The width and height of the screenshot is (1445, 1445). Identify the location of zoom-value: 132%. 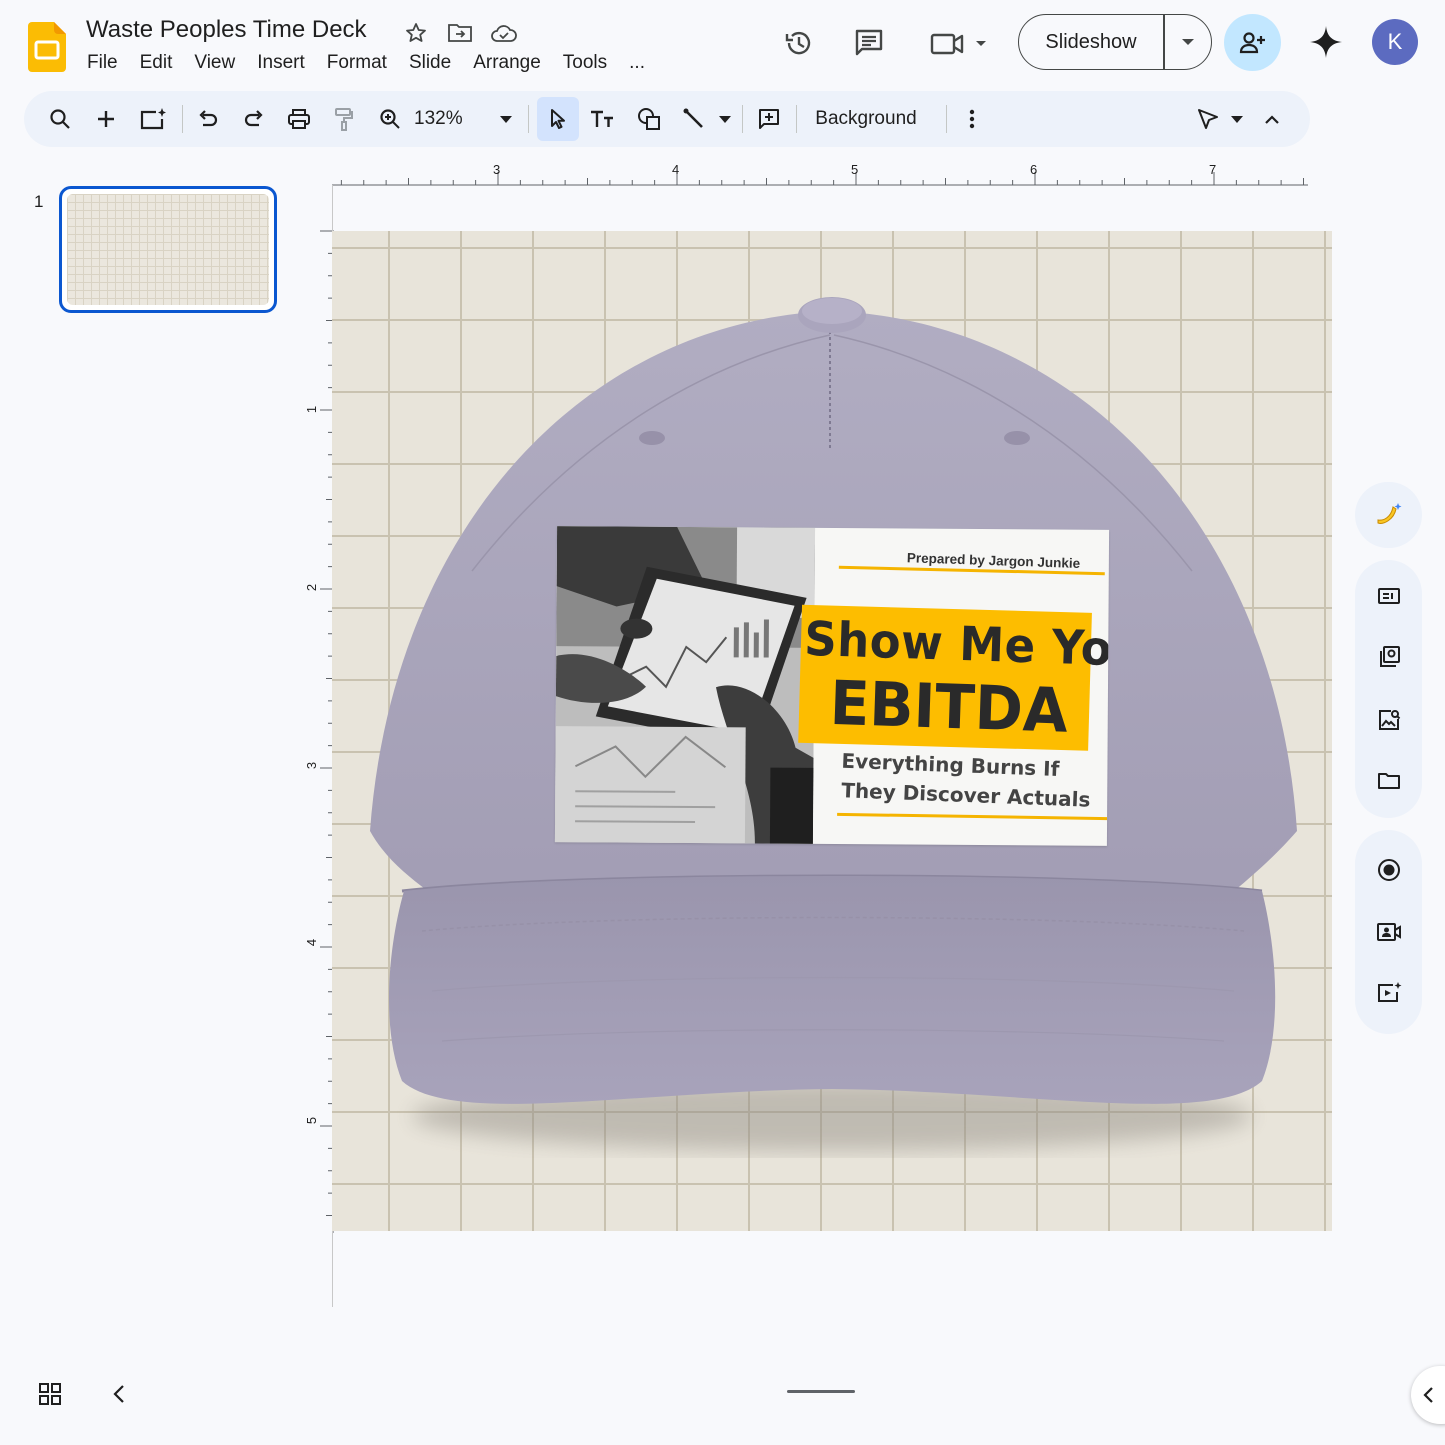
(438, 119).